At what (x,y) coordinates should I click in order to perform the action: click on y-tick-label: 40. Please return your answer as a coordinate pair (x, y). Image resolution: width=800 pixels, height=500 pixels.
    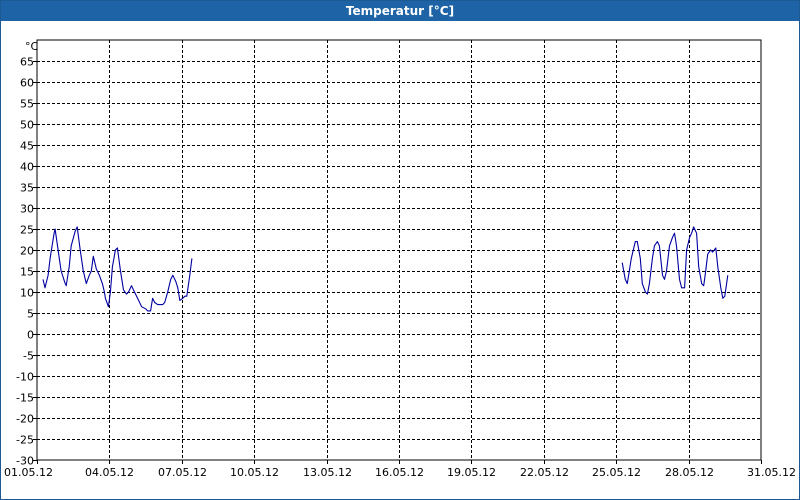
    Looking at the image, I should click on (27, 167).